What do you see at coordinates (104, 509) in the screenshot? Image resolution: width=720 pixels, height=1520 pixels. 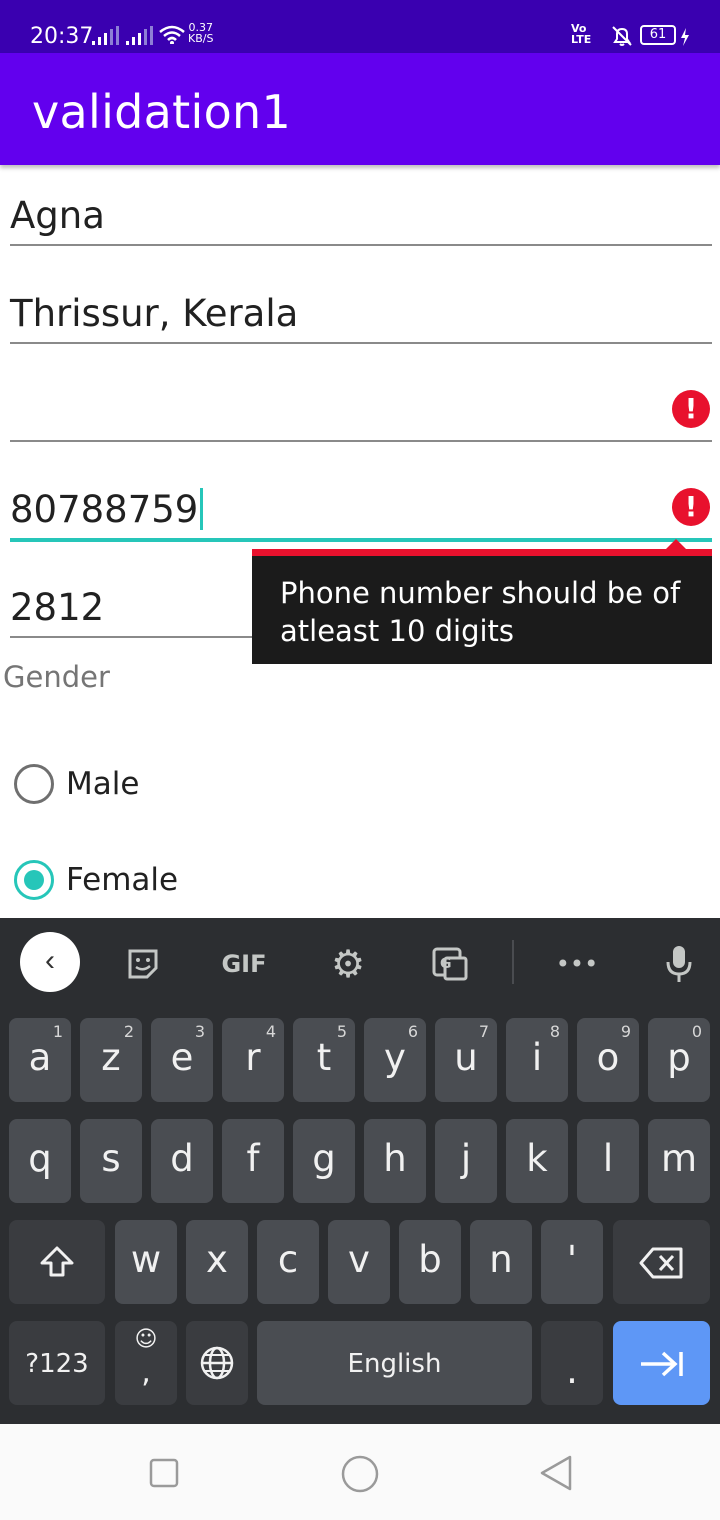 I see `phone-text: 80788759` at bounding box center [104, 509].